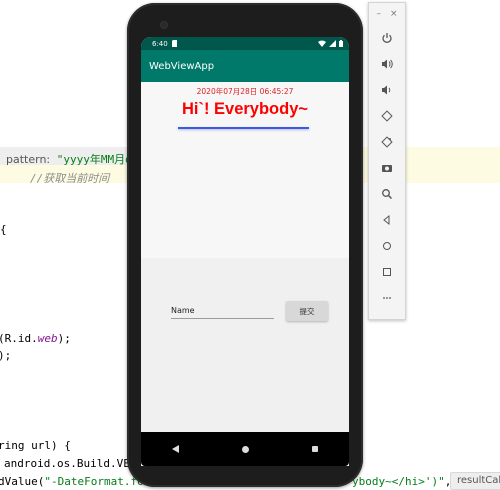  I want to click on back-icon, so click(386, 220).